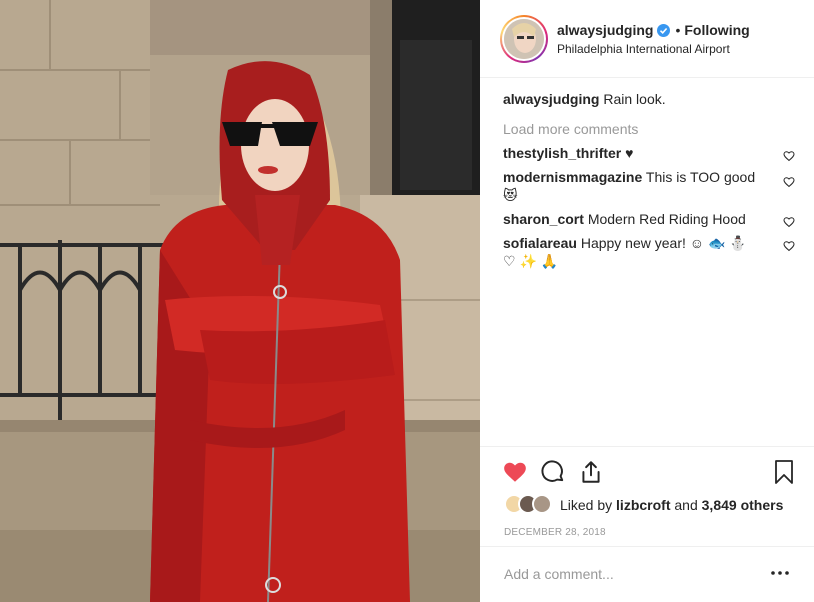 This screenshot has height=602, width=814. Describe the element at coordinates (649, 186) in the screenshot. I see `comment-item: modernismmagazine This is TOO good 😻` at that location.